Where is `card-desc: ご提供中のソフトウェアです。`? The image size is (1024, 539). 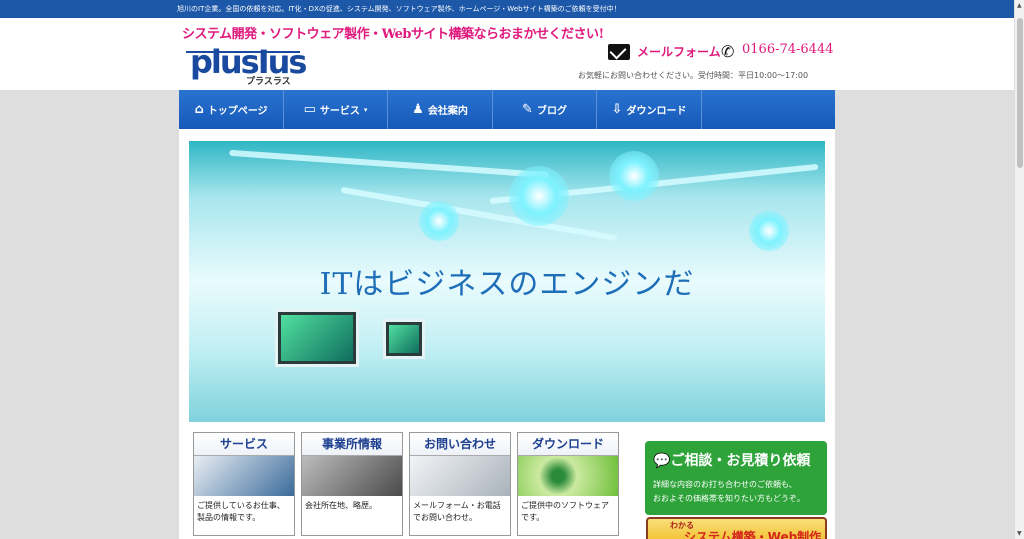
card-desc: ご提供中のソフトウェアです。 is located at coordinates (565, 511).